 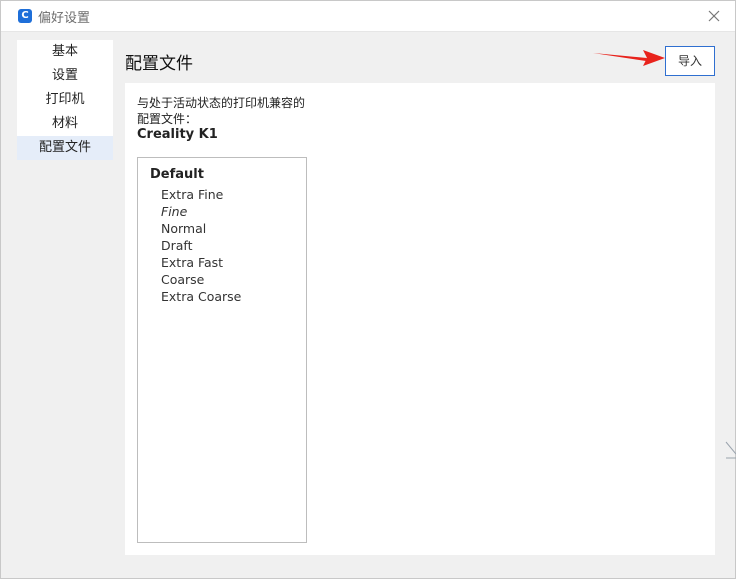 I want to click on title-bar: C 偏好设置, so click(x=368, y=16).